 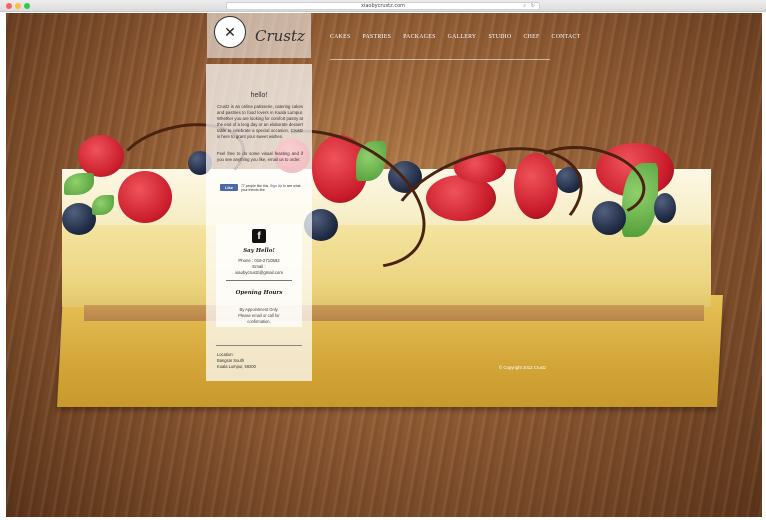 I want to click on opening-hours-title: Opening Hours, so click(x=259, y=293).